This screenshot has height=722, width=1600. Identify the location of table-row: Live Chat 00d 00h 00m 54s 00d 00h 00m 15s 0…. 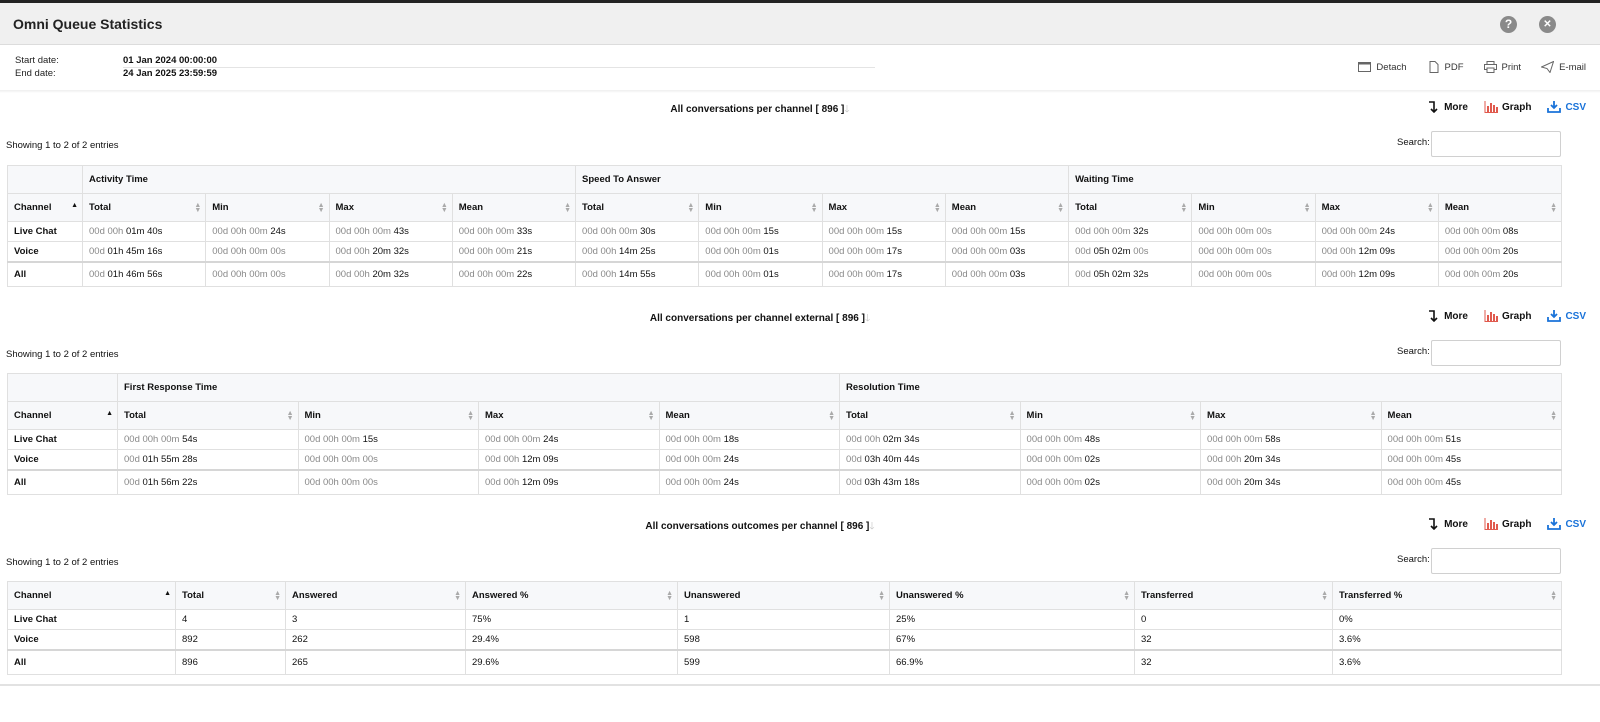
(785, 439).